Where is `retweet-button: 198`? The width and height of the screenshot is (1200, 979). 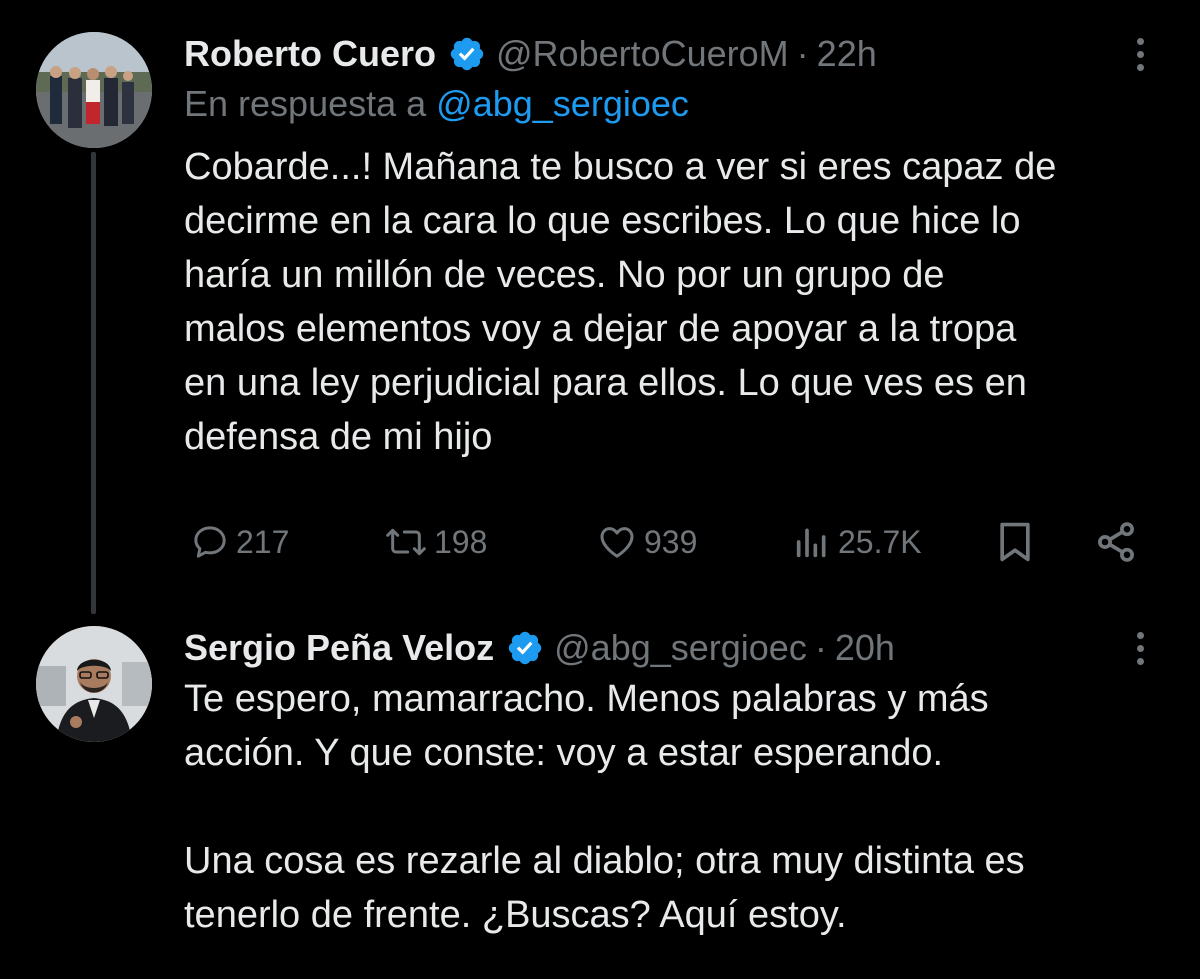
retweet-button: 198 is located at coordinates (435, 542).